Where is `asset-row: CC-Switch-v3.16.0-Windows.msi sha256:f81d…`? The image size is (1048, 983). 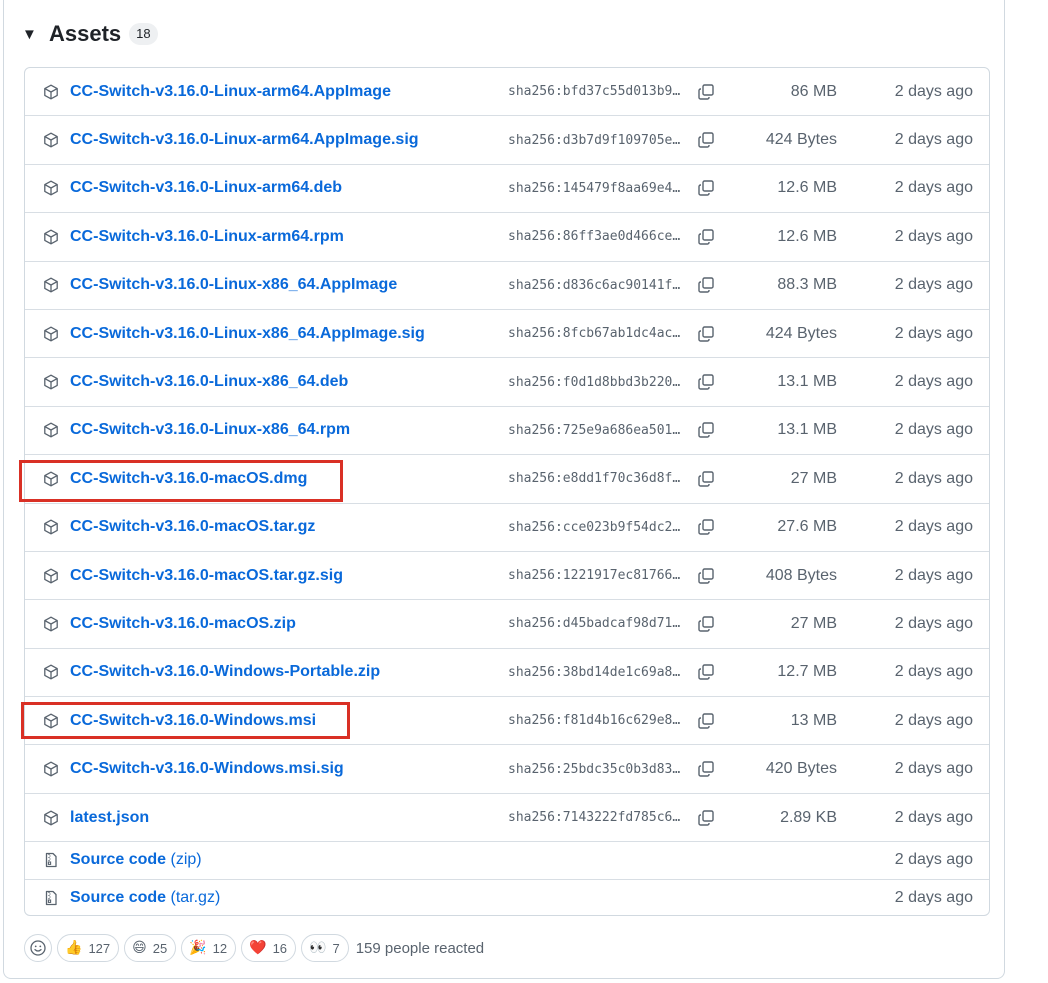 asset-row: CC-Switch-v3.16.0-Windows.msi sha256:f81d… is located at coordinates (507, 721).